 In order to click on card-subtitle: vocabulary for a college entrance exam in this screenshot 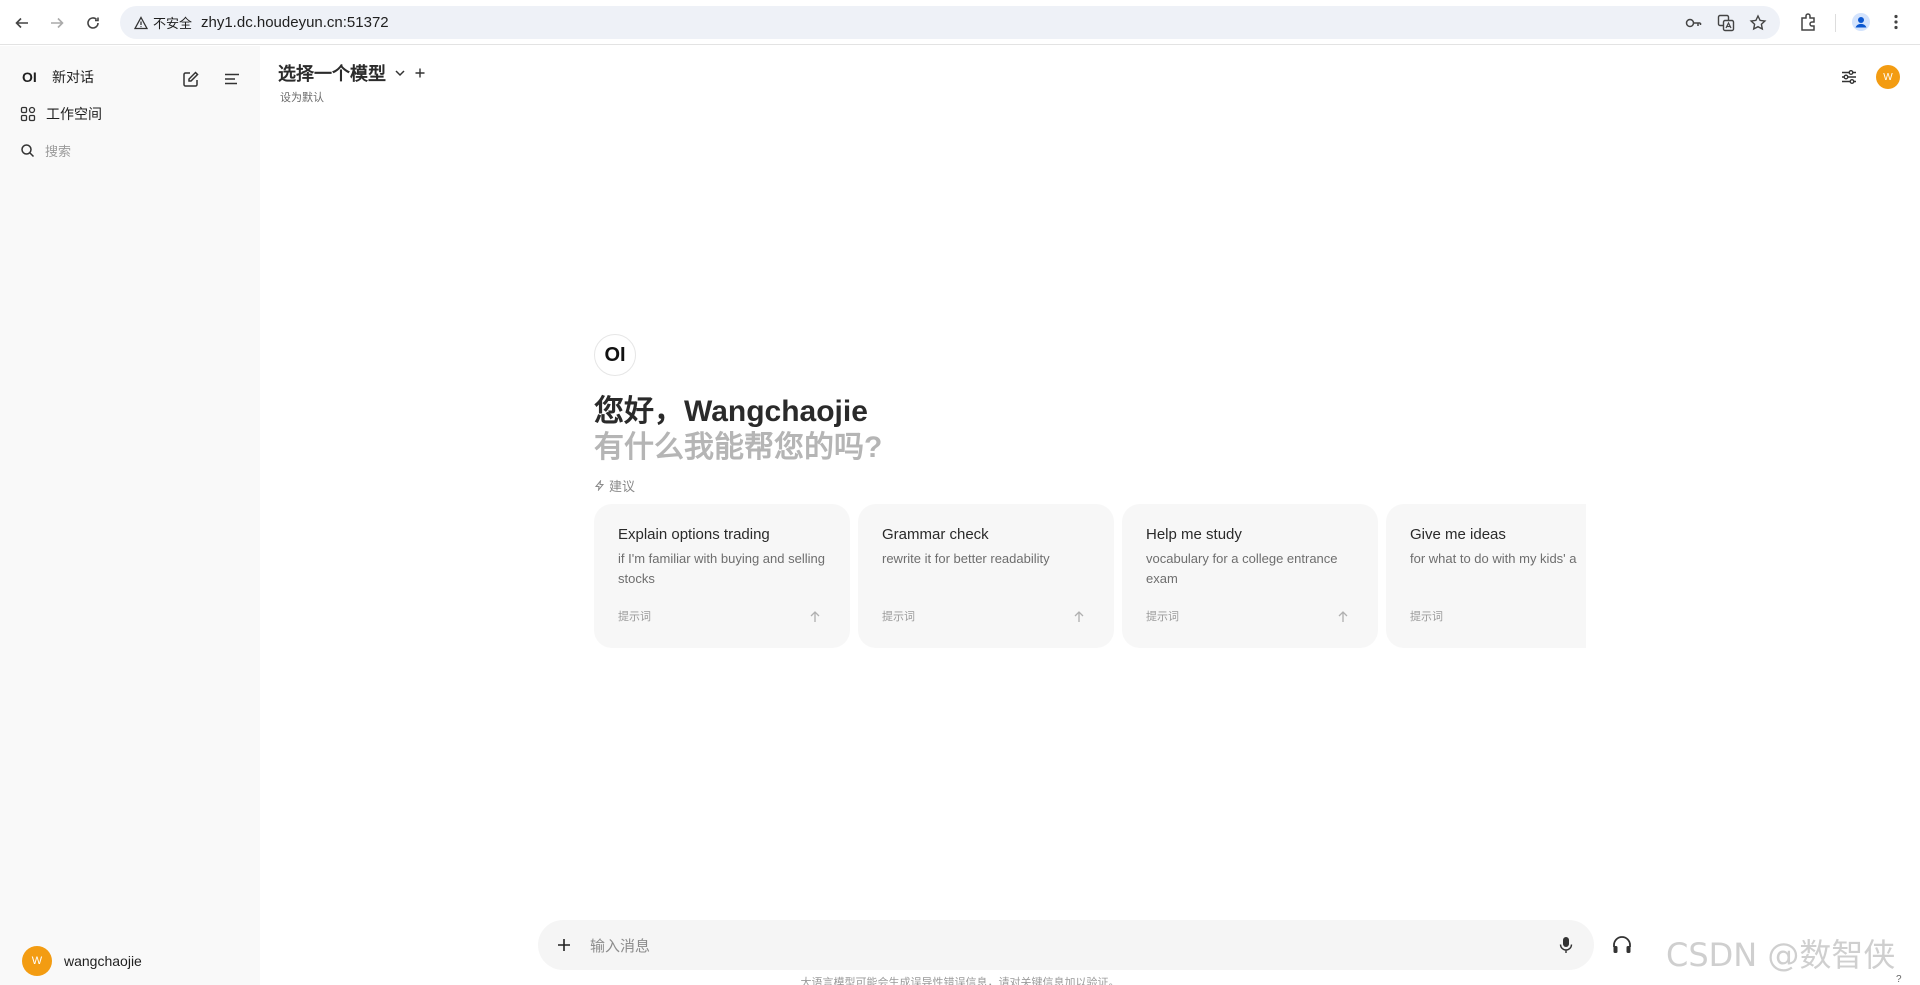, I will do `click(1242, 568)`.